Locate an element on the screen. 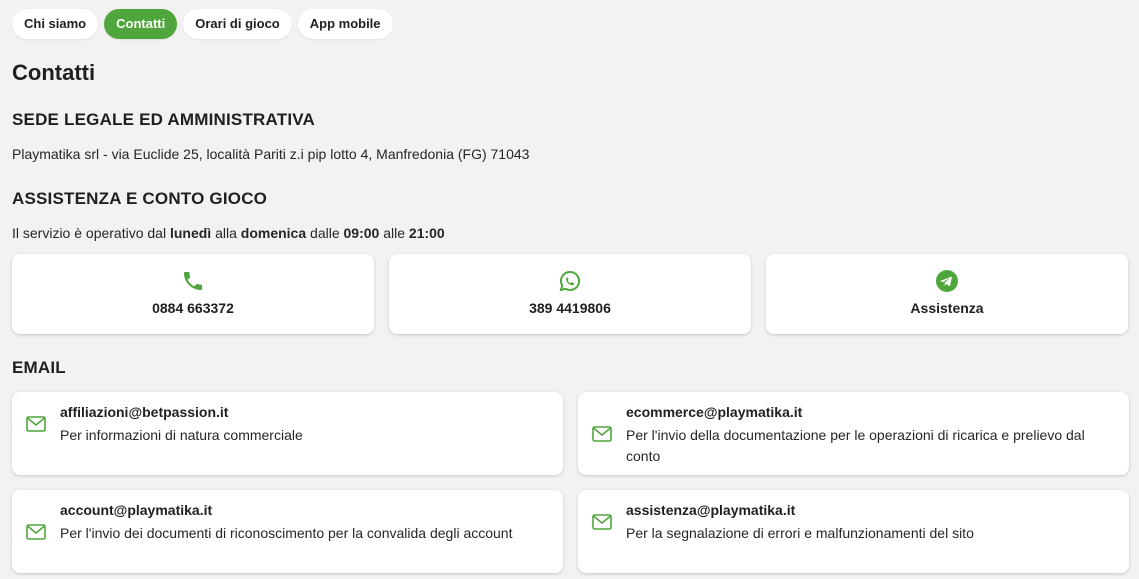 This screenshot has width=1139, height=579. hours-time-to: 21:00 is located at coordinates (426, 233).